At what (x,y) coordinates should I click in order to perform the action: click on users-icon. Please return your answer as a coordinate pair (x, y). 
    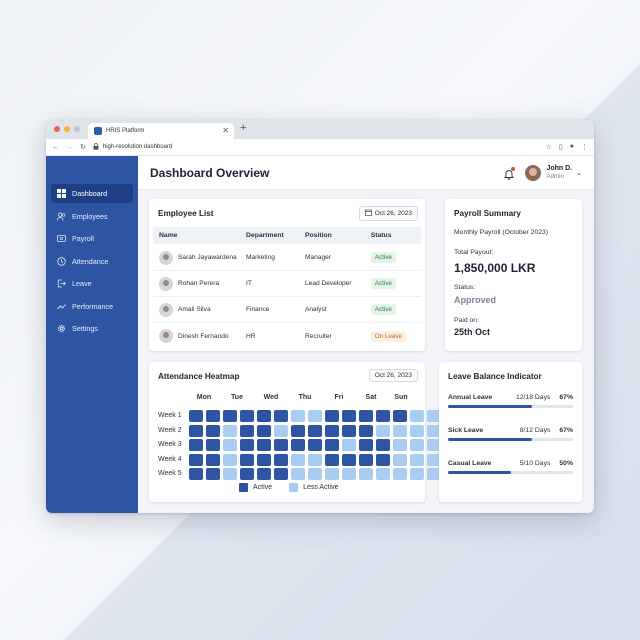
    Looking at the image, I should click on (61, 216).